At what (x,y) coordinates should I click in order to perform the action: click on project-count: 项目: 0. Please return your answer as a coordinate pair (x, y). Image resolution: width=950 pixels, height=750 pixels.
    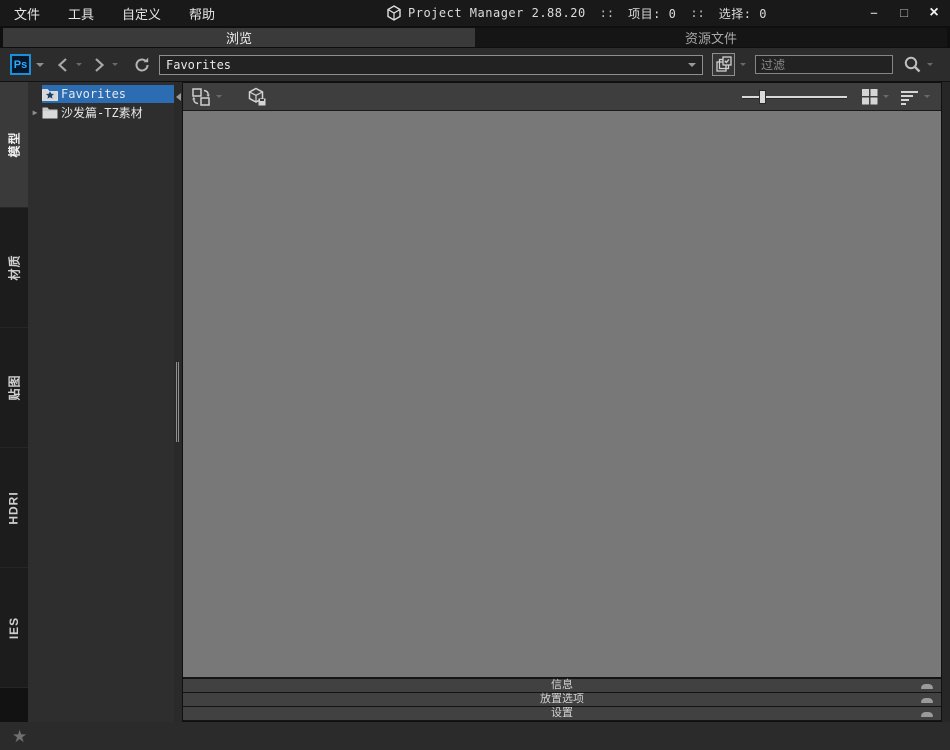
    Looking at the image, I should click on (652, 13).